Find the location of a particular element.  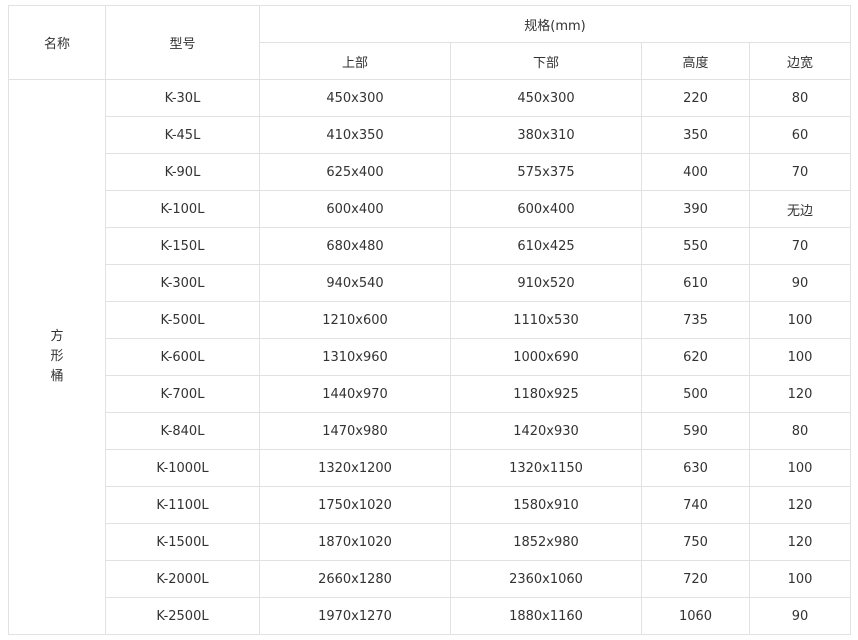

cell-height: 390 is located at coordinates (695, 209).